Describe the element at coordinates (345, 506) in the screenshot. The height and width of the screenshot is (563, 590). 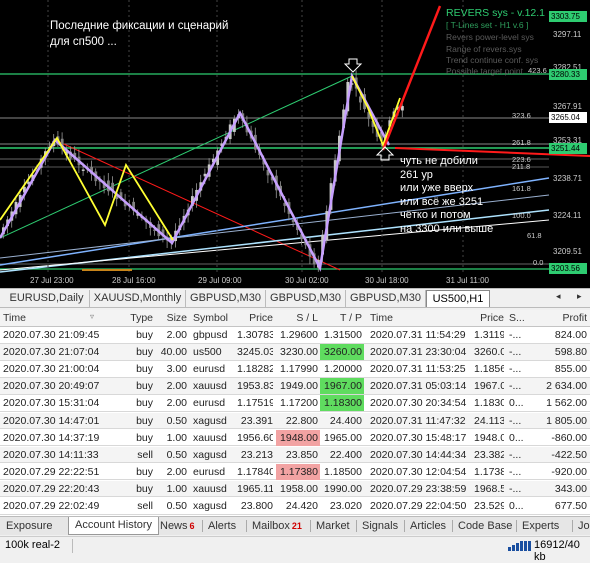
I see `cell-tp: 23.020` at that location.